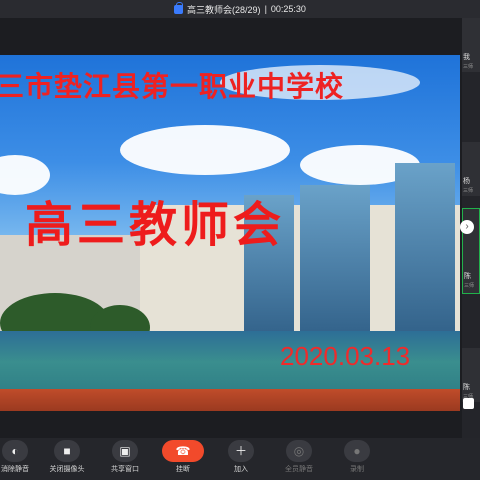 This screenshot has width=480, height=480. Describe the element at coordinates (241, 469) in the screenshot. I see `add-participant-label: 加入` at that location.